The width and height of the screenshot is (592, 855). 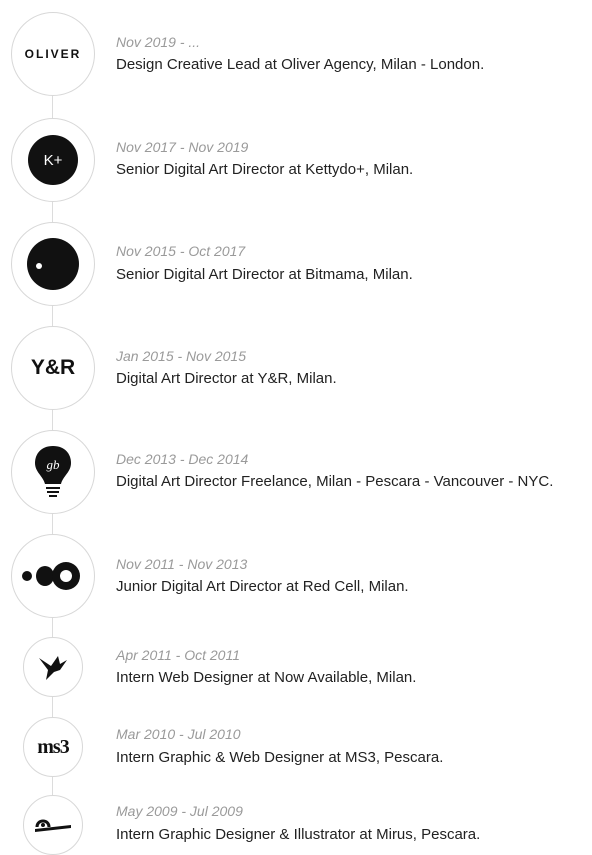 I want to click on entry-date: Nov 2017 - Nov 2019, so click(x=182, y=147).